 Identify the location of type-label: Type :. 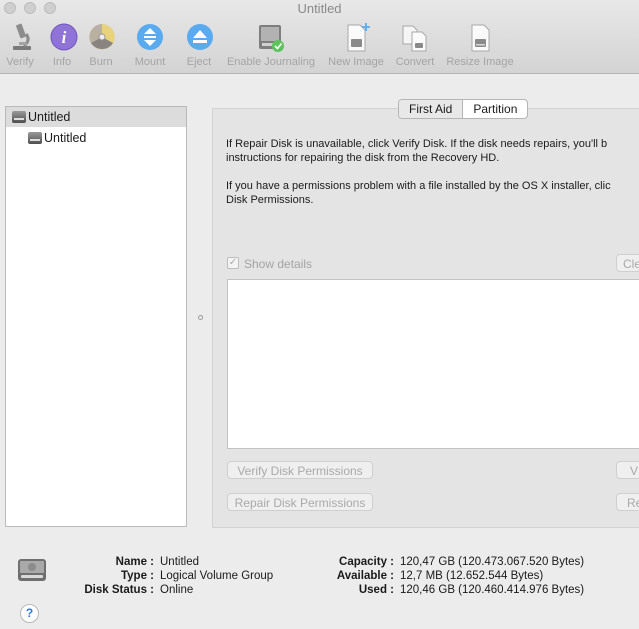
(137, 576).